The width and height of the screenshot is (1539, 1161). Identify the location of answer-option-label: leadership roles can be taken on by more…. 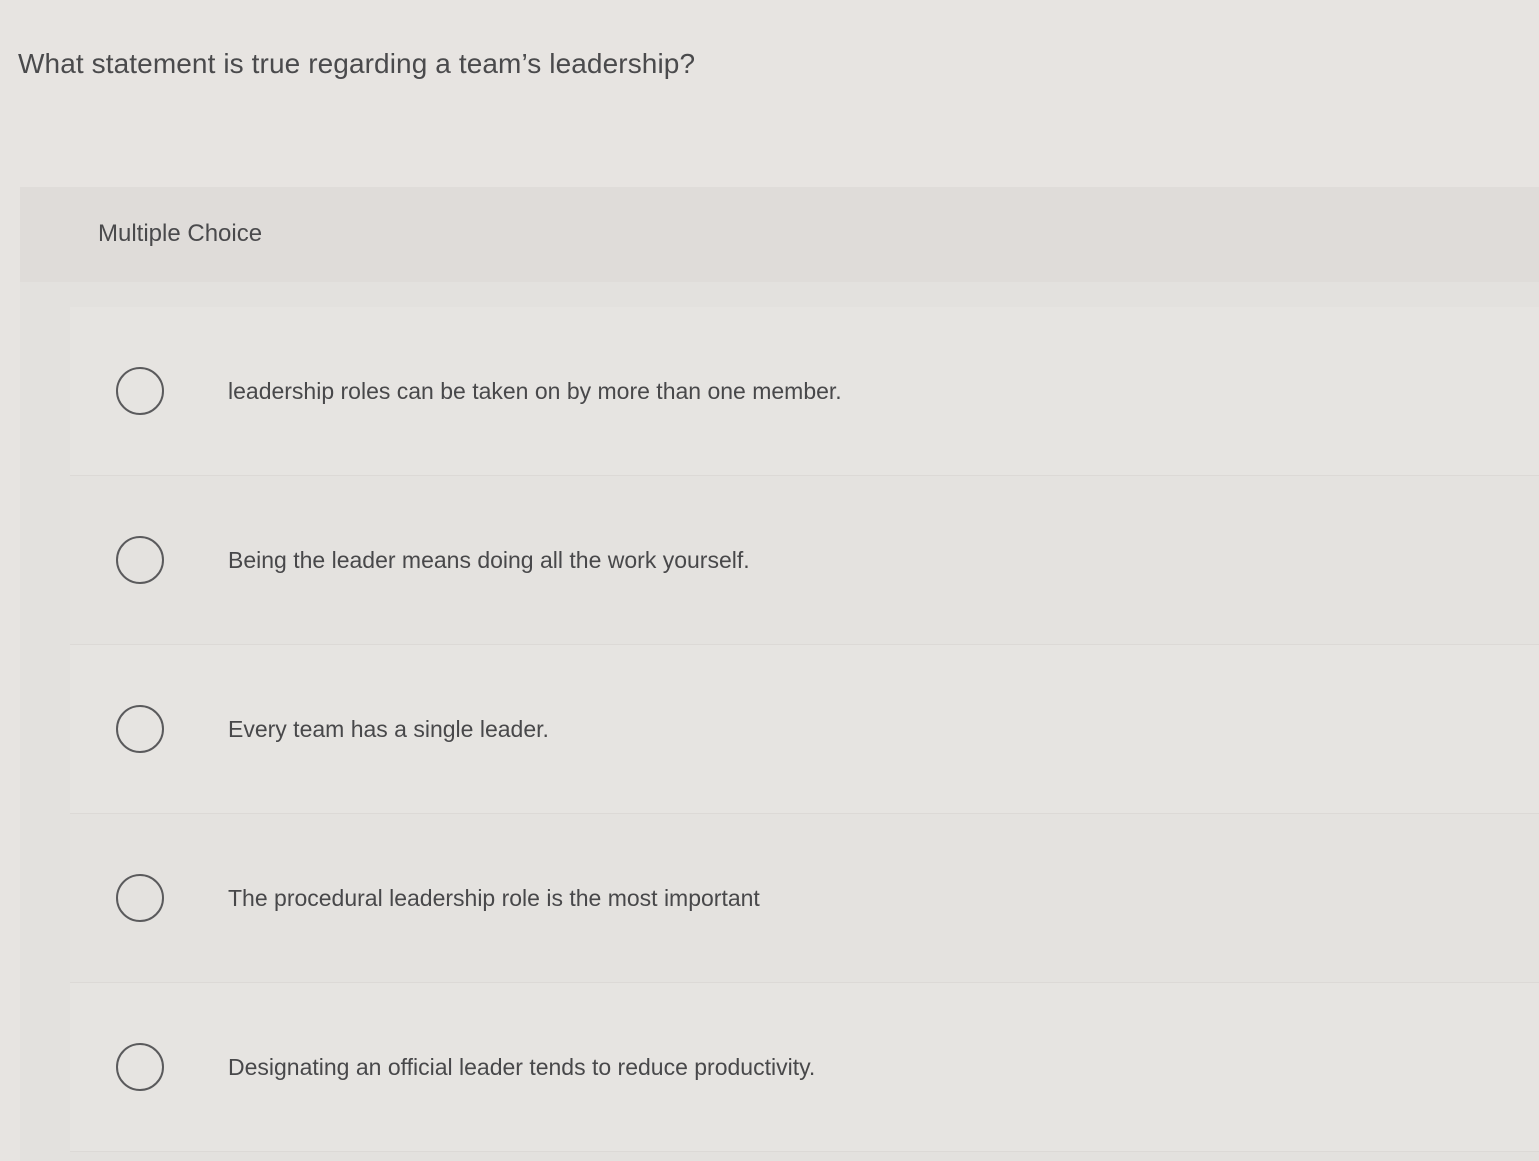
(535, 390).